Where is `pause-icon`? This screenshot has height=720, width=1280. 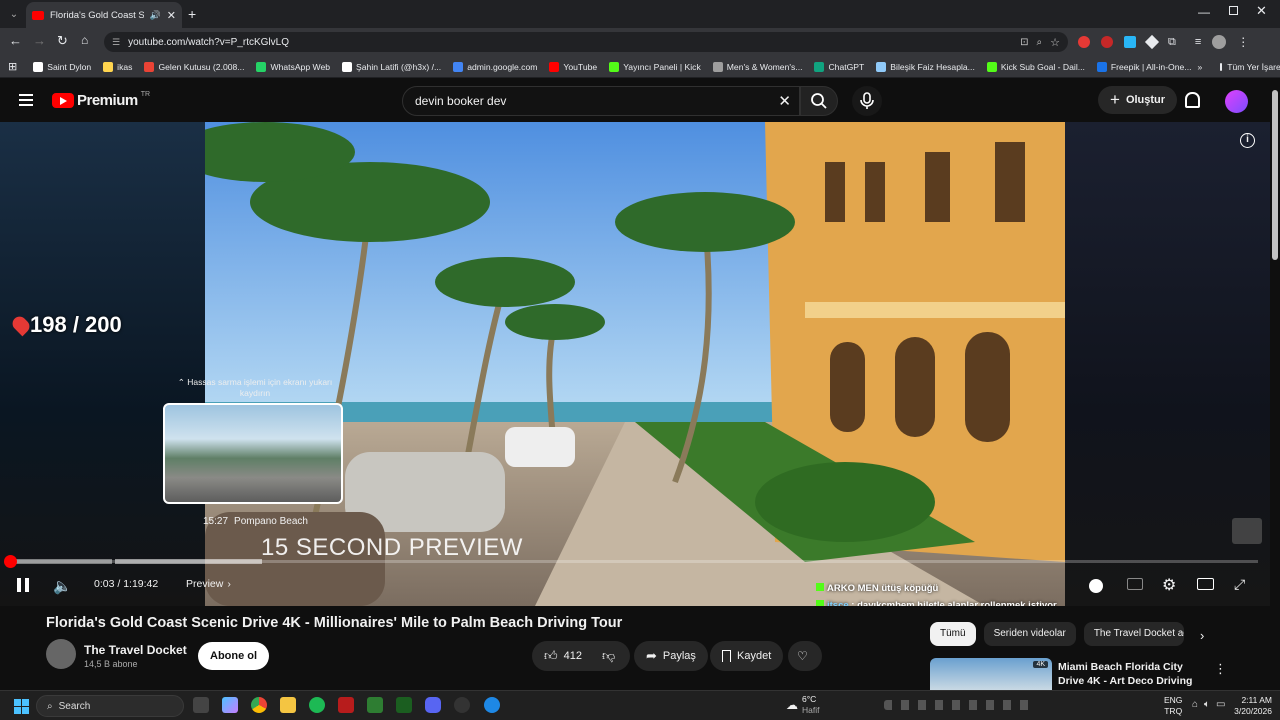 pause-icon is located at coordinates (23, 585).